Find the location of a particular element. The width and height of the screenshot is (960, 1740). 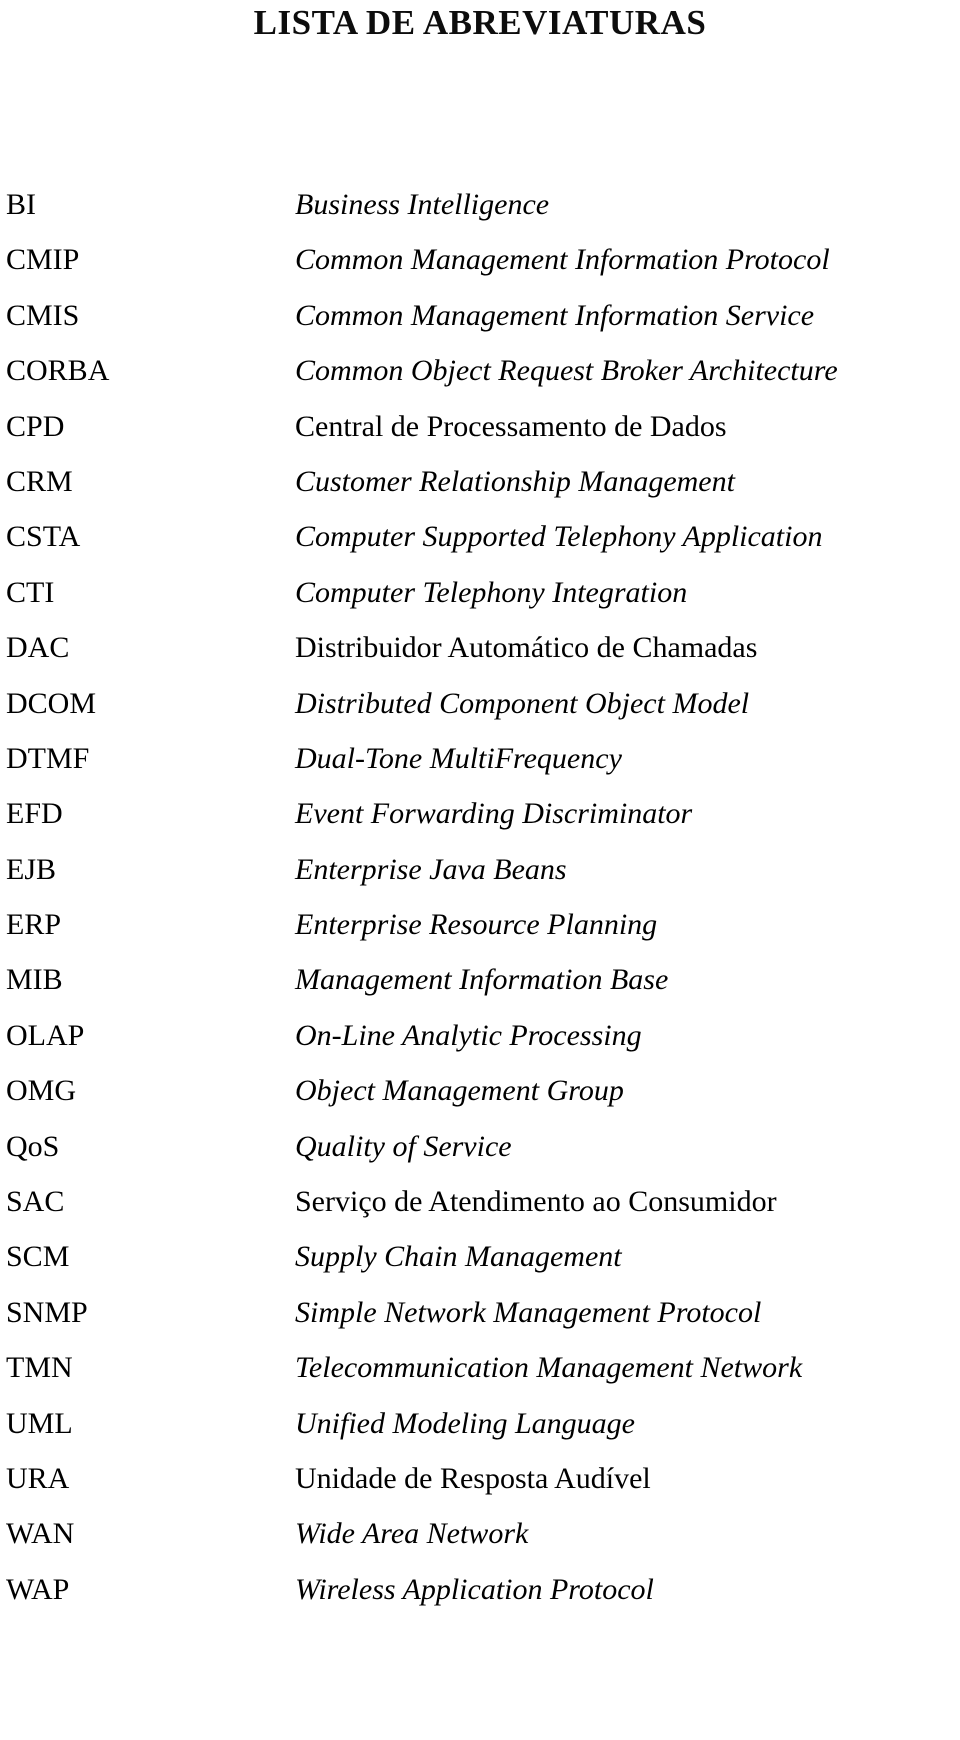

abbreviation-row: ERP Enterprise Resource Planning is located at coordinates (480, 933).